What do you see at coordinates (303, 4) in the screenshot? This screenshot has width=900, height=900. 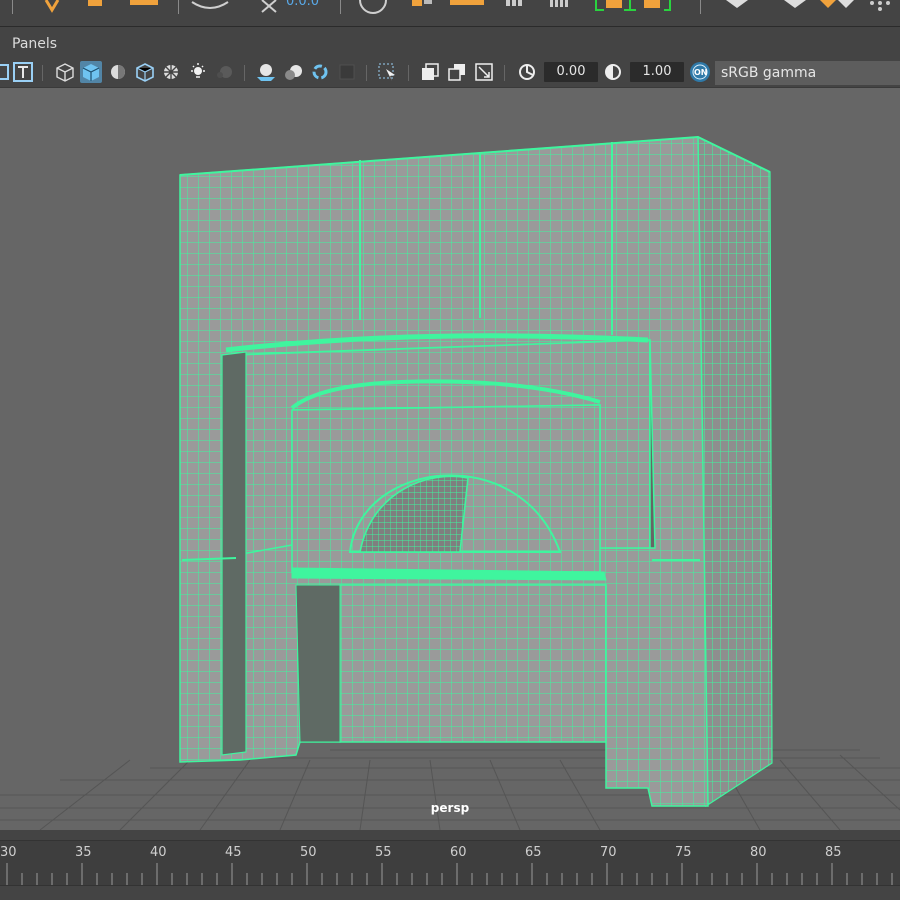 I see `shelf-coordinates-text: 0.0.0` at bounding box center [303, 4].